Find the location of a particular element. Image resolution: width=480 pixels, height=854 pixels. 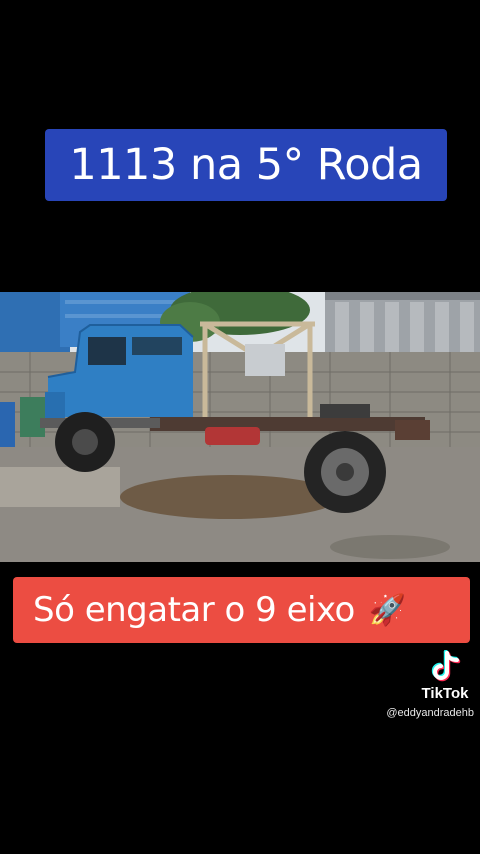

bottom-caption-text: Só engatar o 9 eixo is located at coordinates (194, 610).